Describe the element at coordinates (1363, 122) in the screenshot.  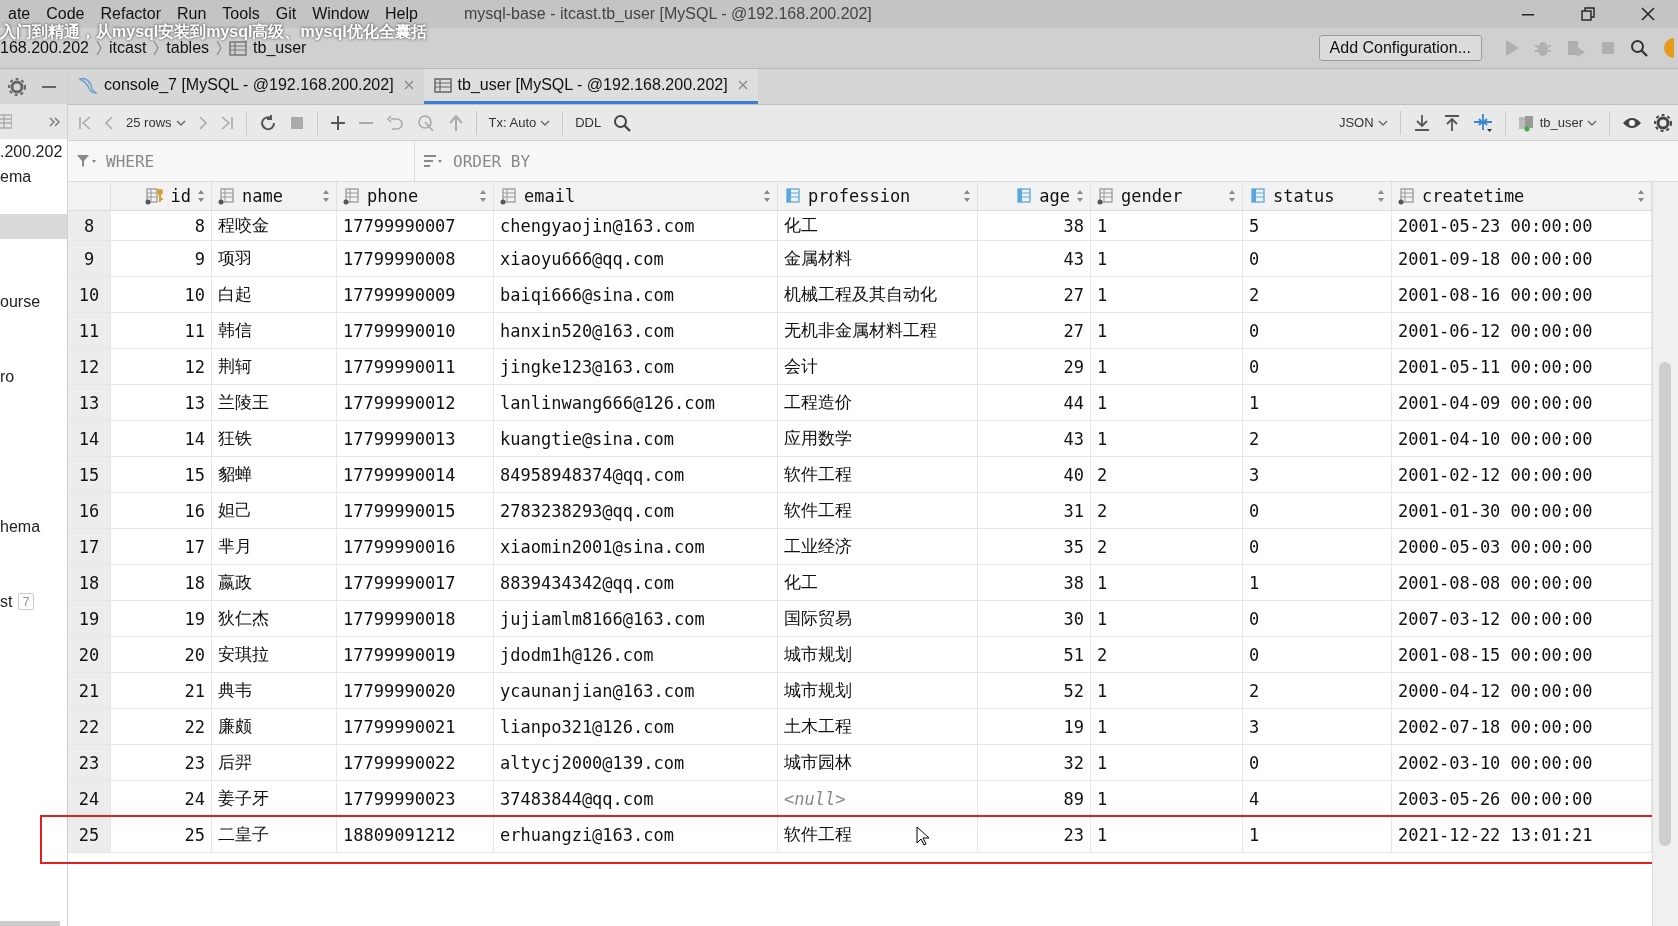
I see `format-dropdown: JSON` at that location.